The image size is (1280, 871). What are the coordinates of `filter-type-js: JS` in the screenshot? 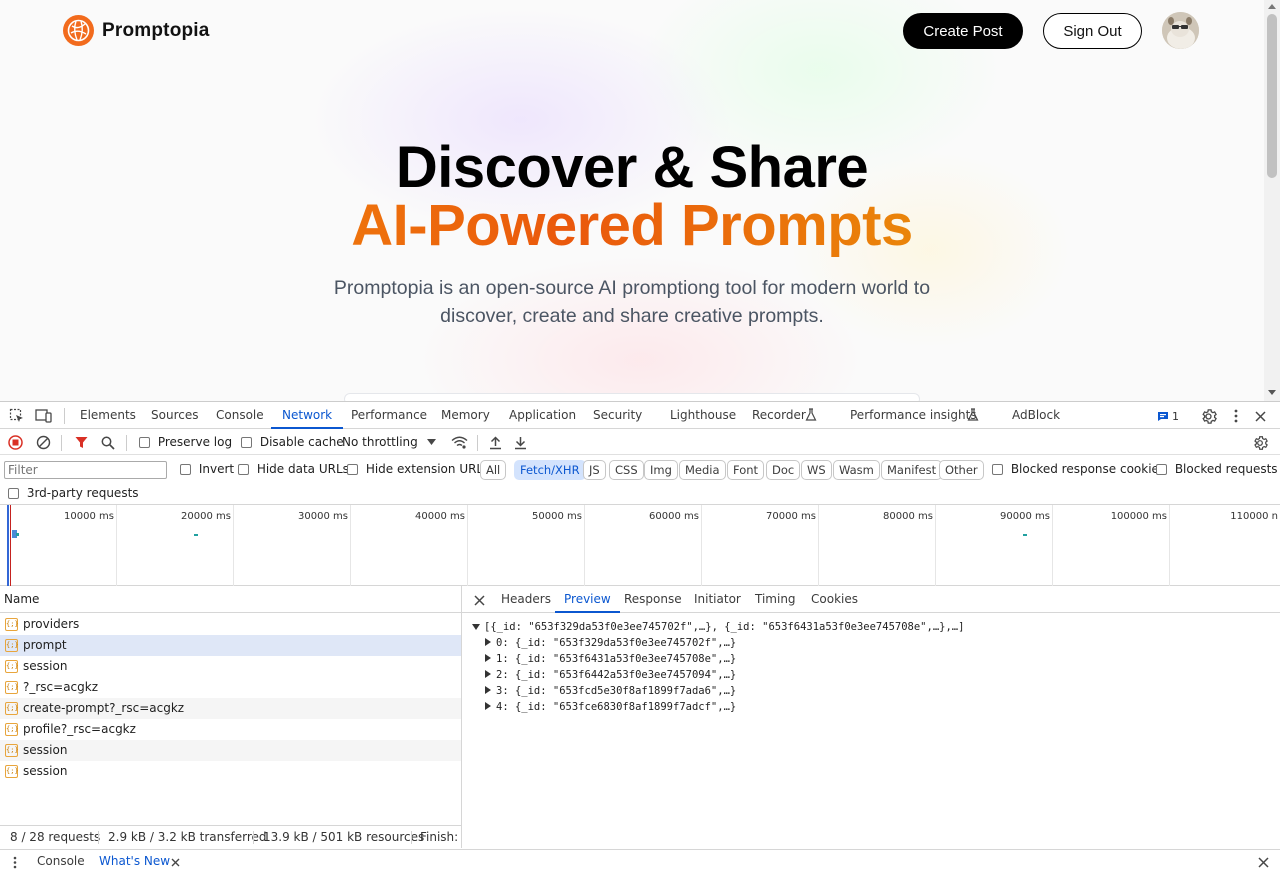 It's located at (594, 470).